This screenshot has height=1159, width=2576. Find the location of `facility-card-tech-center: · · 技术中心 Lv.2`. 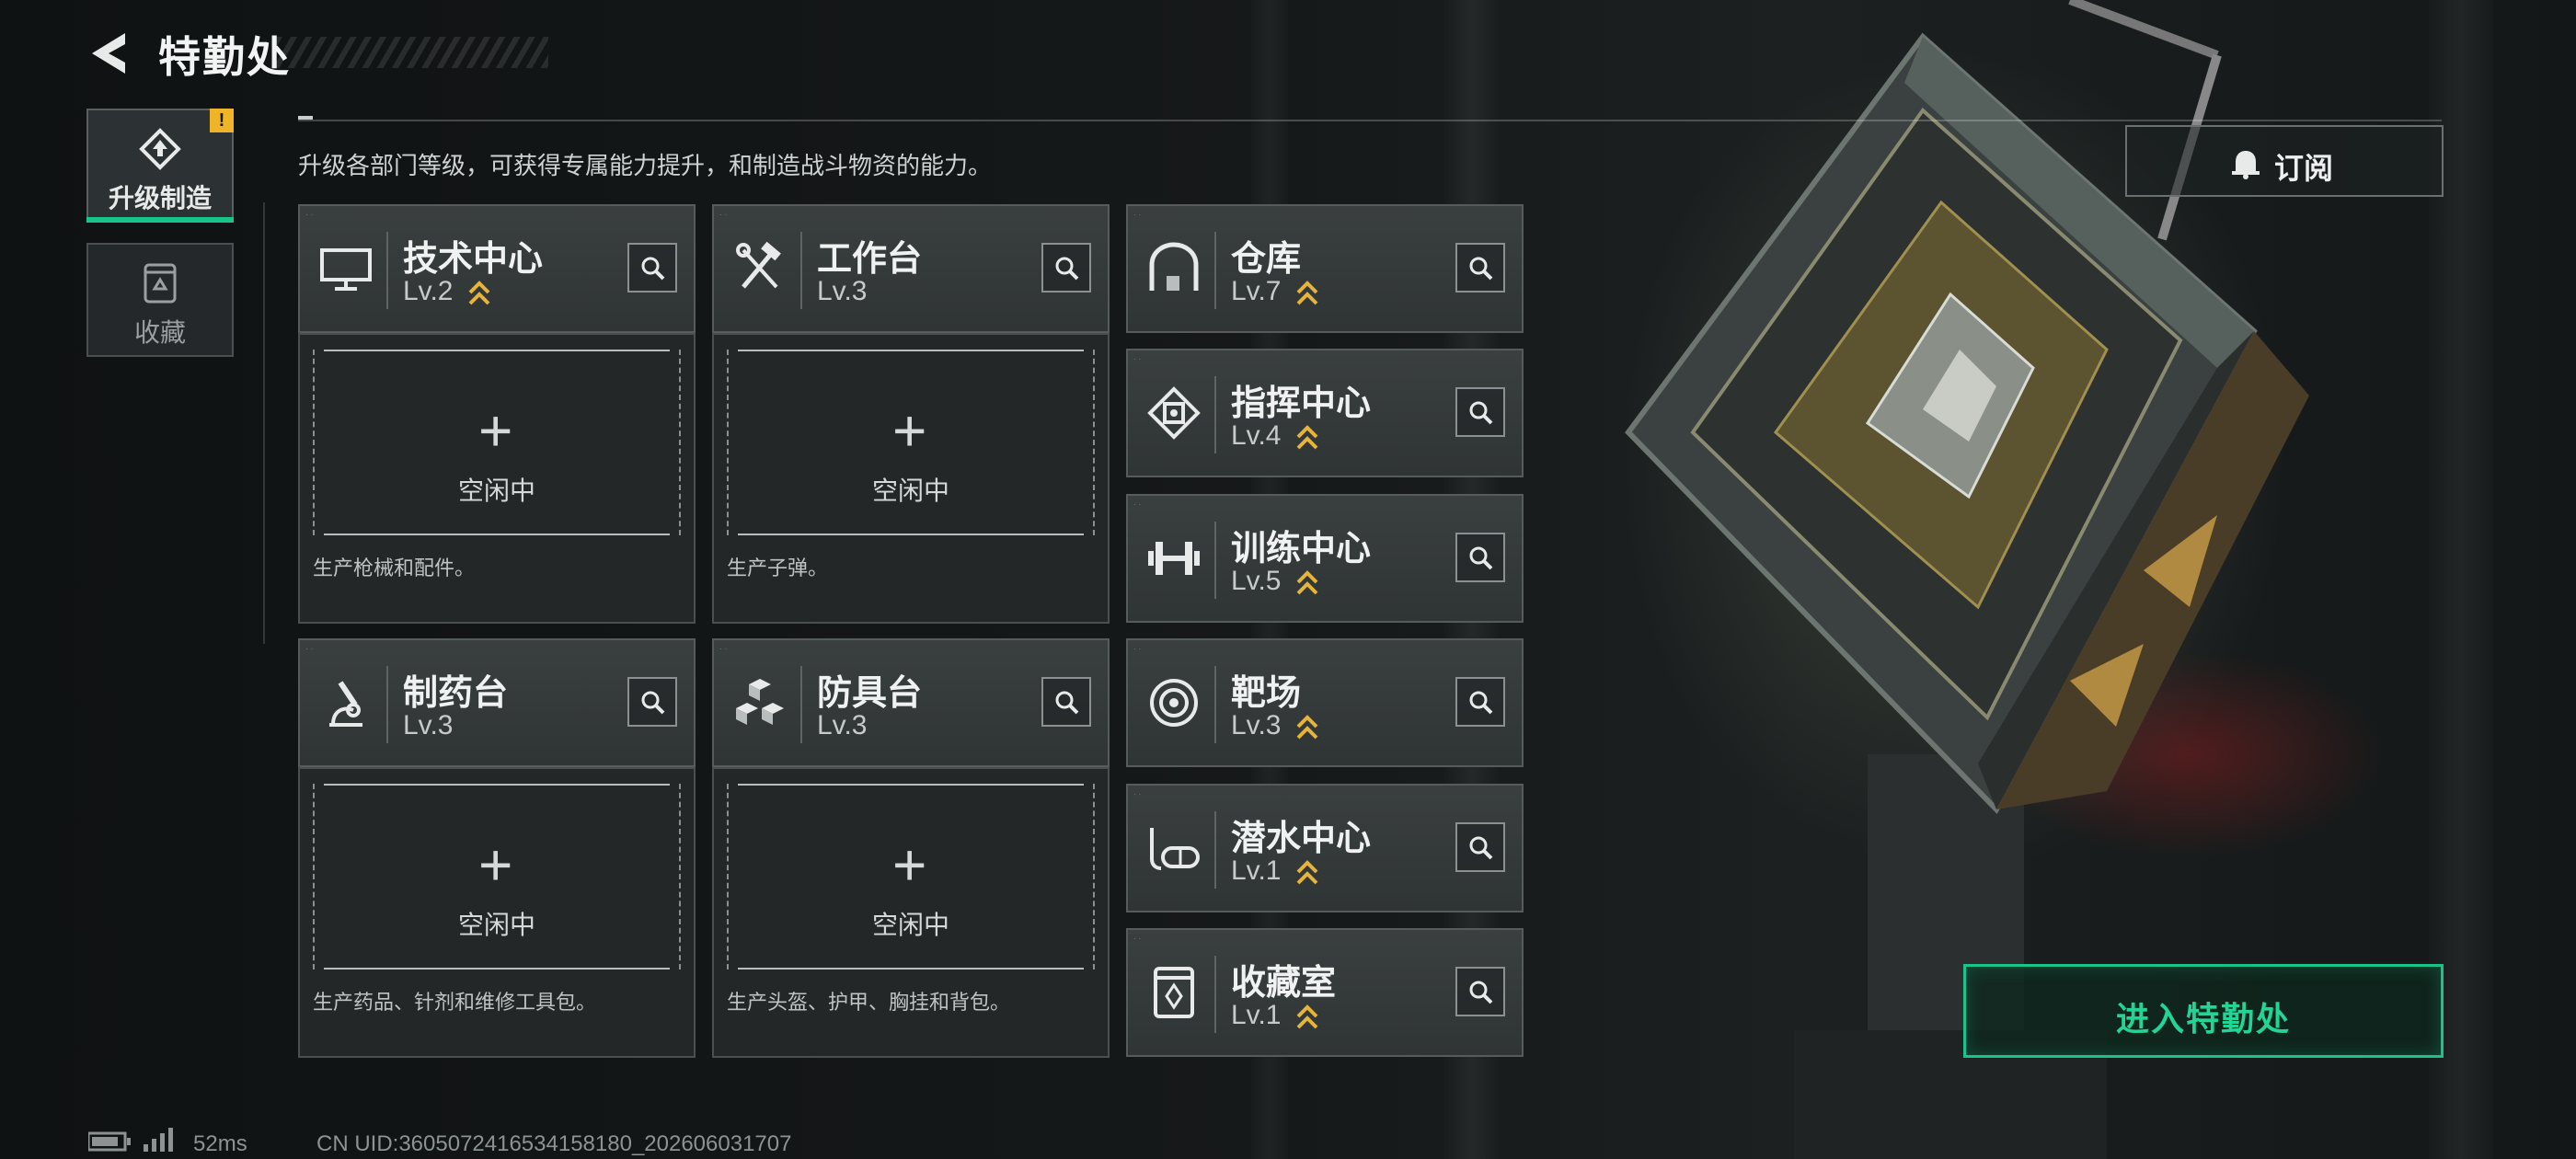

facility-card-tech-center: · · 技术中心 Lv.2 is located at coordinates (497, 268).